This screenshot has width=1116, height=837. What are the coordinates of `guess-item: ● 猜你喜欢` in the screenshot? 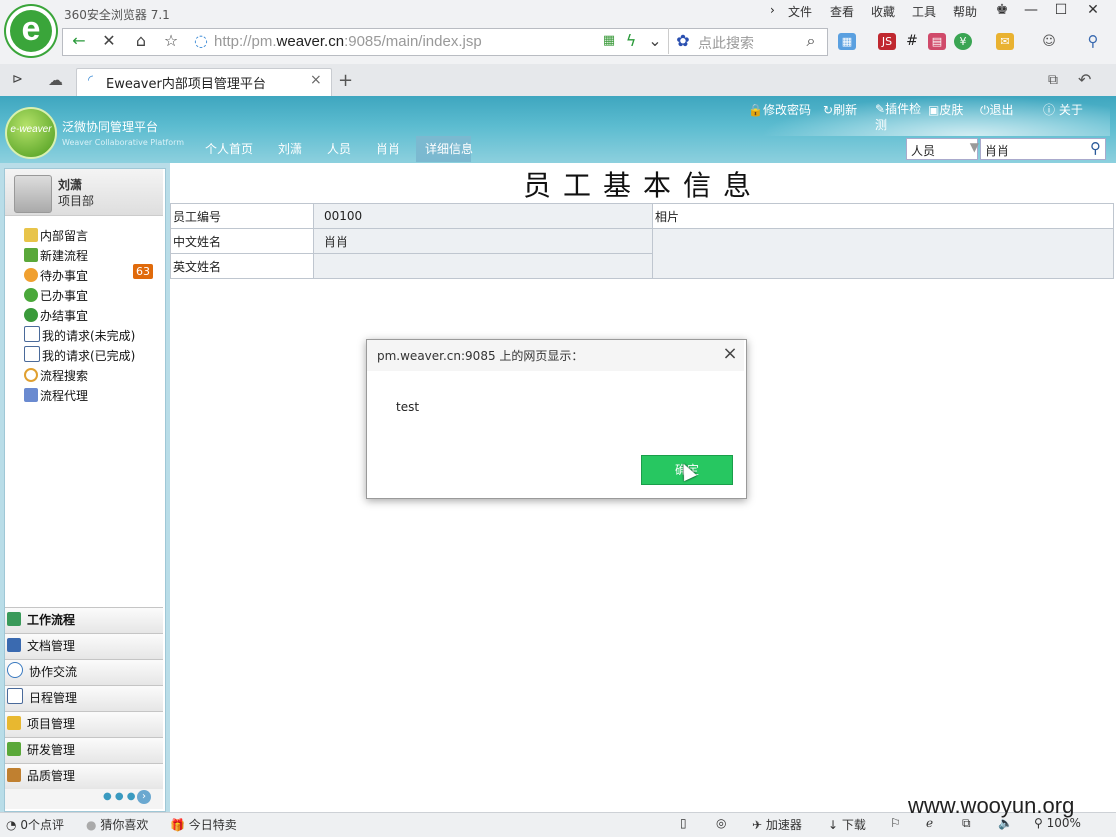 It's located at (117, 824).